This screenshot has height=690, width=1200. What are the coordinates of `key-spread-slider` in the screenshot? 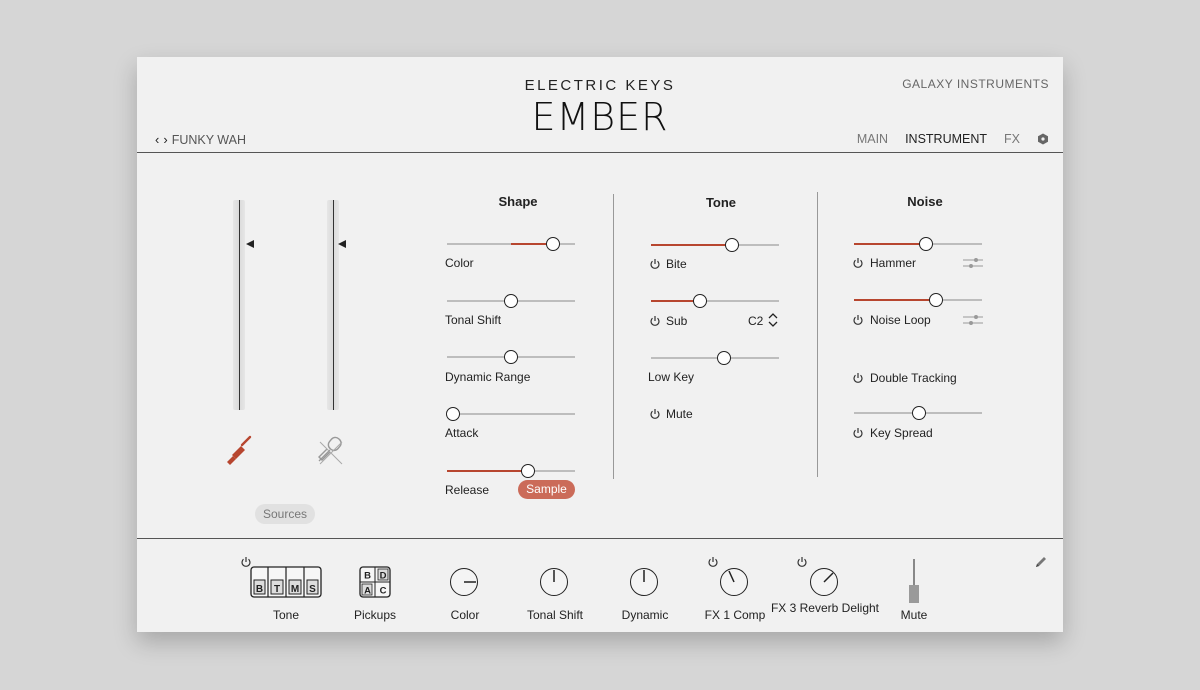 It's located at (918, 413).